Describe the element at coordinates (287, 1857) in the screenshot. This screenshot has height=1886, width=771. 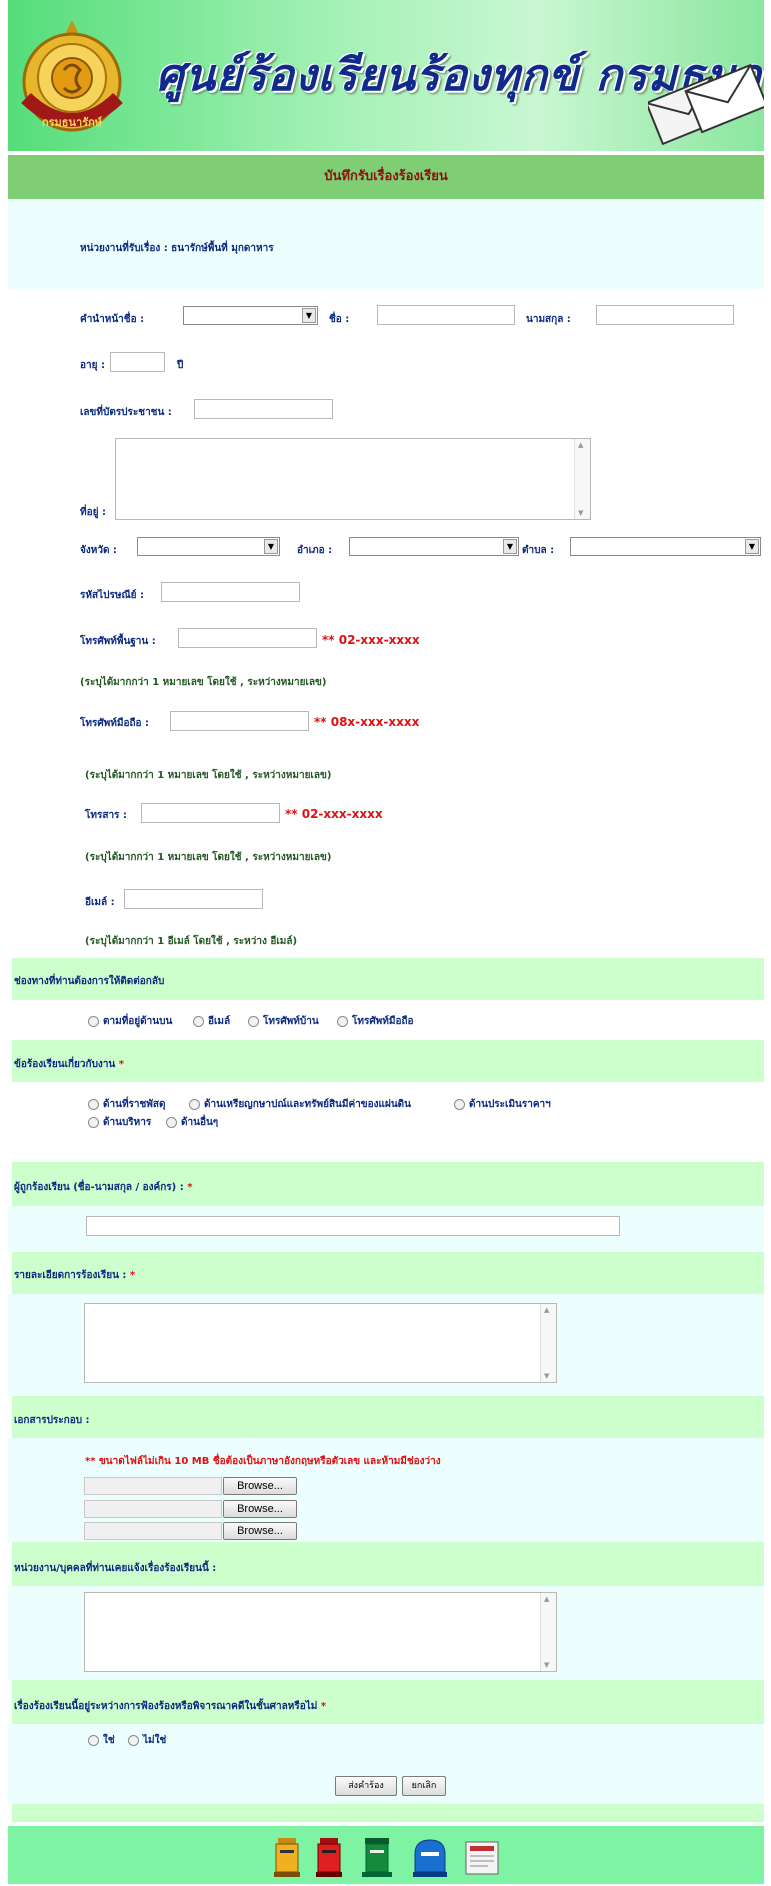
I see `mailbox-yellow-icon` at that location.